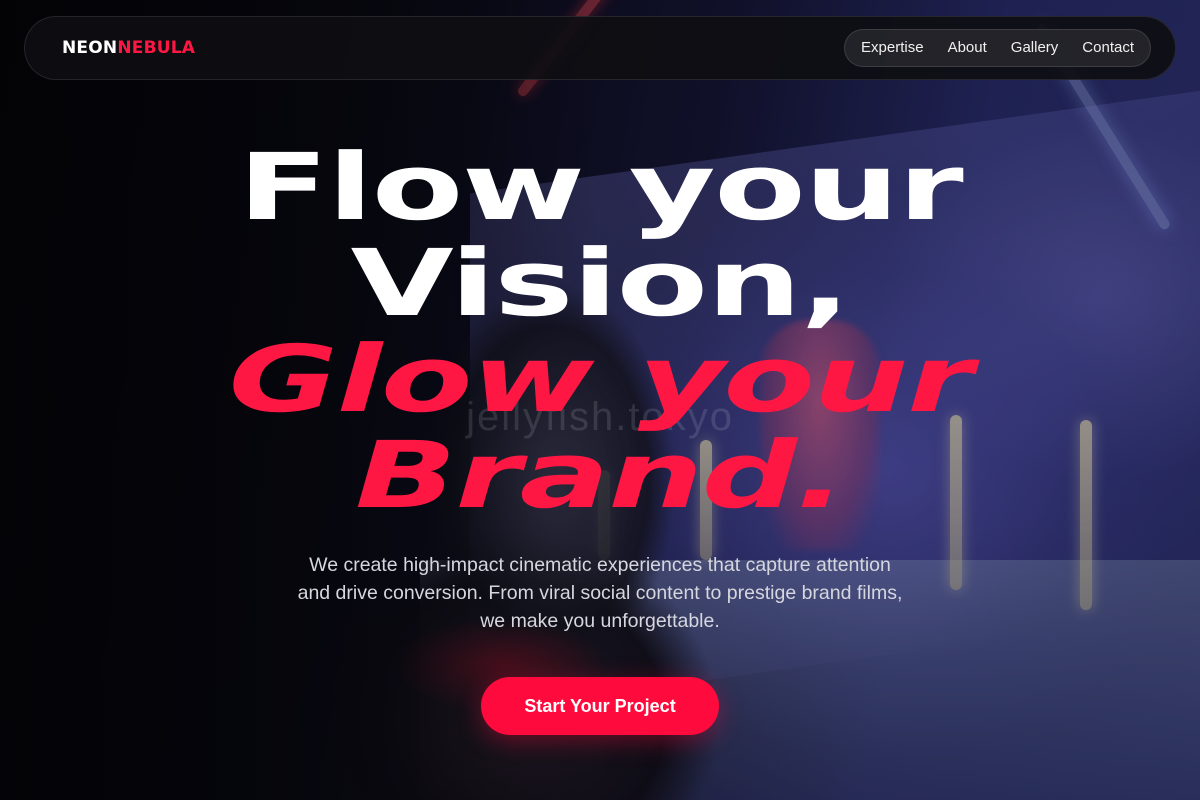 The image size is (1200, 800). Describe the element at coordinates (600, 283) in the screenshot. I see `headline-line-2: Vision,` at that location.